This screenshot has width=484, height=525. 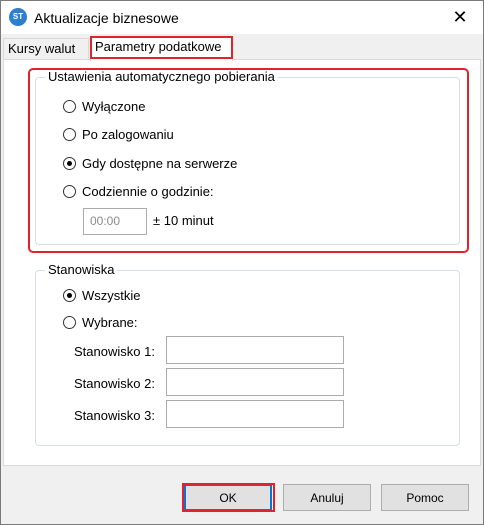 I want to click on workstation-1-label: Stanowisko 1:, so click(x=114, y=351).